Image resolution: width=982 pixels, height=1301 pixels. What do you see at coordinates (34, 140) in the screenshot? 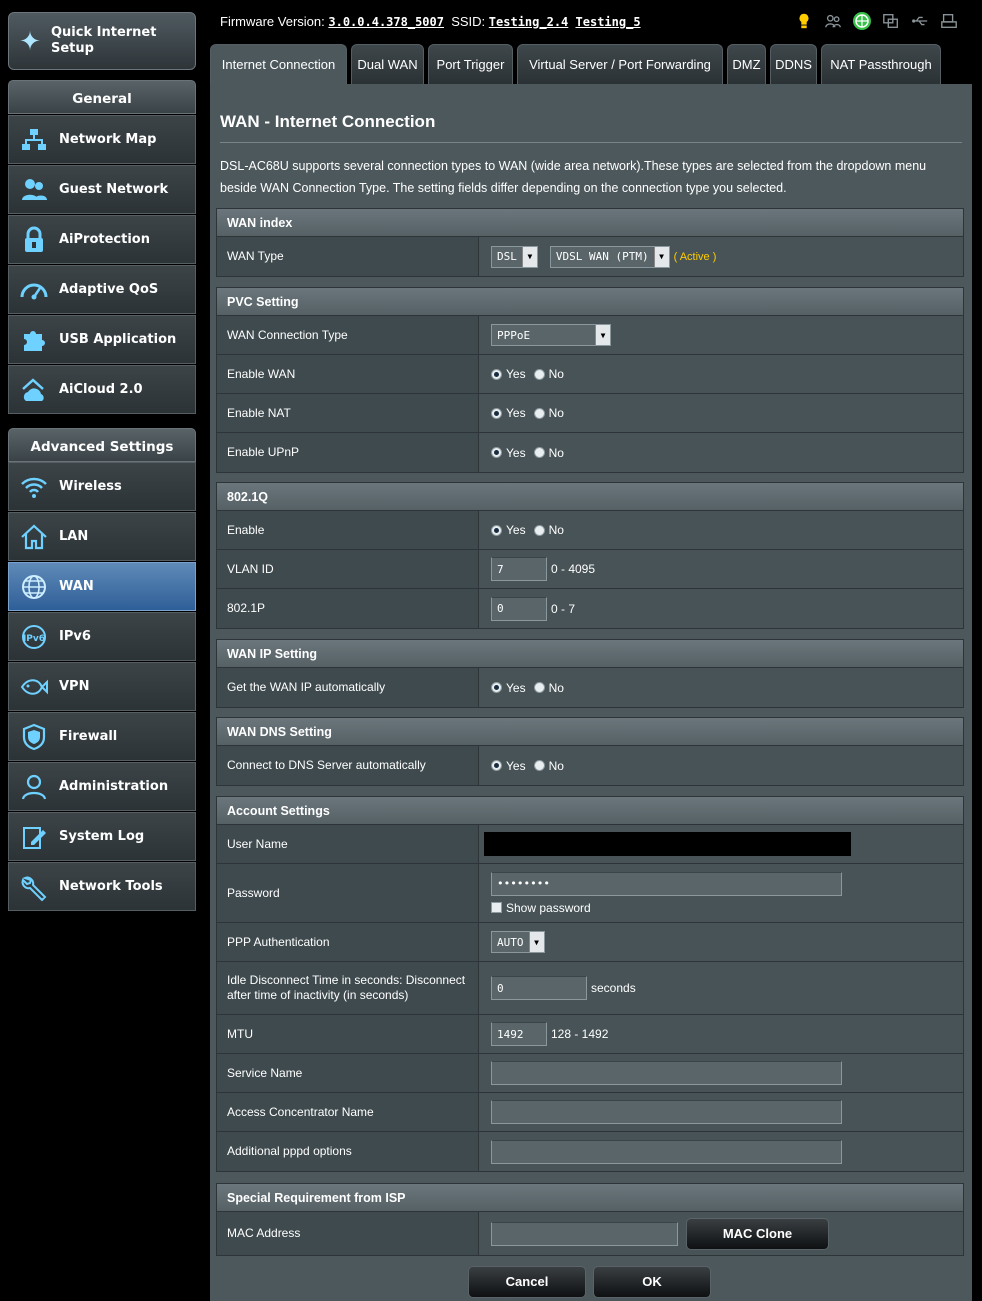
I see `network-map-icon` at bounding box center [34, 140].